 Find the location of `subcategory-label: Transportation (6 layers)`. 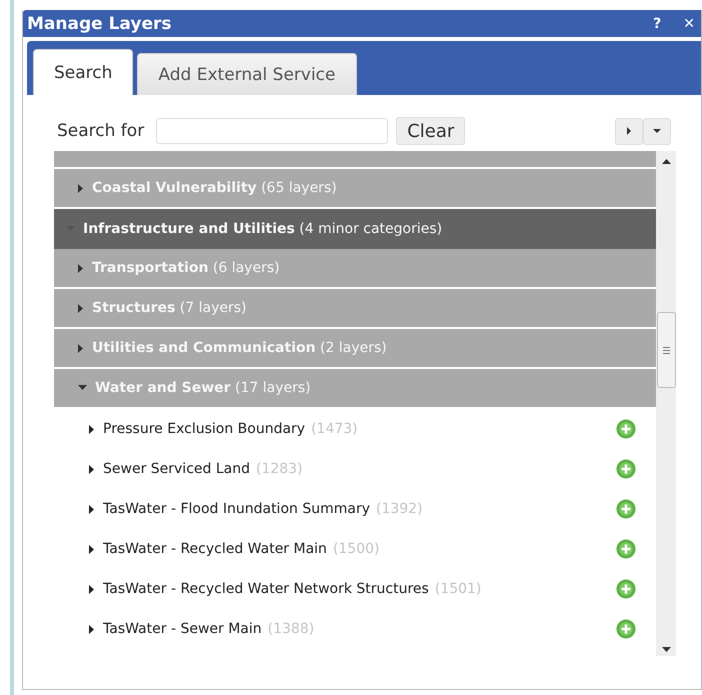

subcategory-label: Transportation (6 layers) is located at coordinates (186, 268).